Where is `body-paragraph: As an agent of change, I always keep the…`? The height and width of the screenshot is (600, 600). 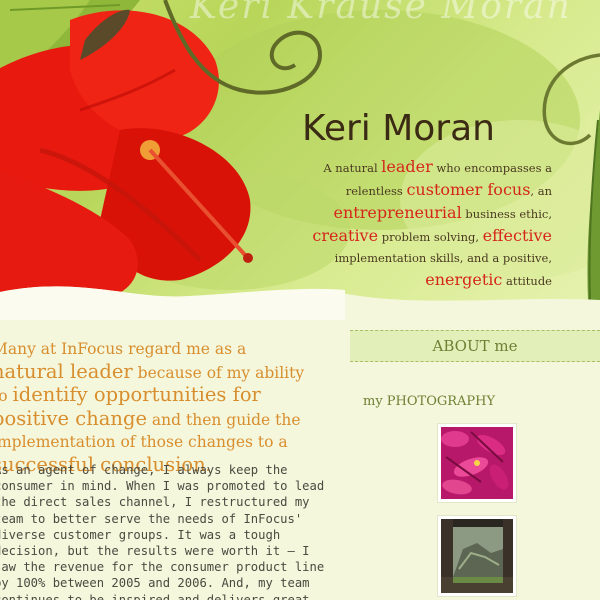 body-paragraph: As an agent of change, I always keep the… is located at coordinates (162, 531).